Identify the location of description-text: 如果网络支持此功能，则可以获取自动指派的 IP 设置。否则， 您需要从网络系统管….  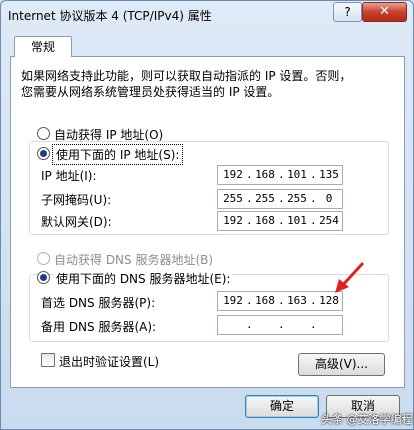
(201, 84).